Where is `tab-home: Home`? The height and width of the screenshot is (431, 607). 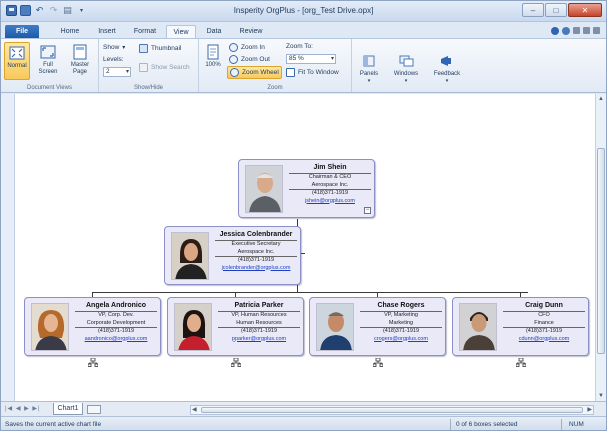
tab-home: Home is located at coordinates (70, 31).